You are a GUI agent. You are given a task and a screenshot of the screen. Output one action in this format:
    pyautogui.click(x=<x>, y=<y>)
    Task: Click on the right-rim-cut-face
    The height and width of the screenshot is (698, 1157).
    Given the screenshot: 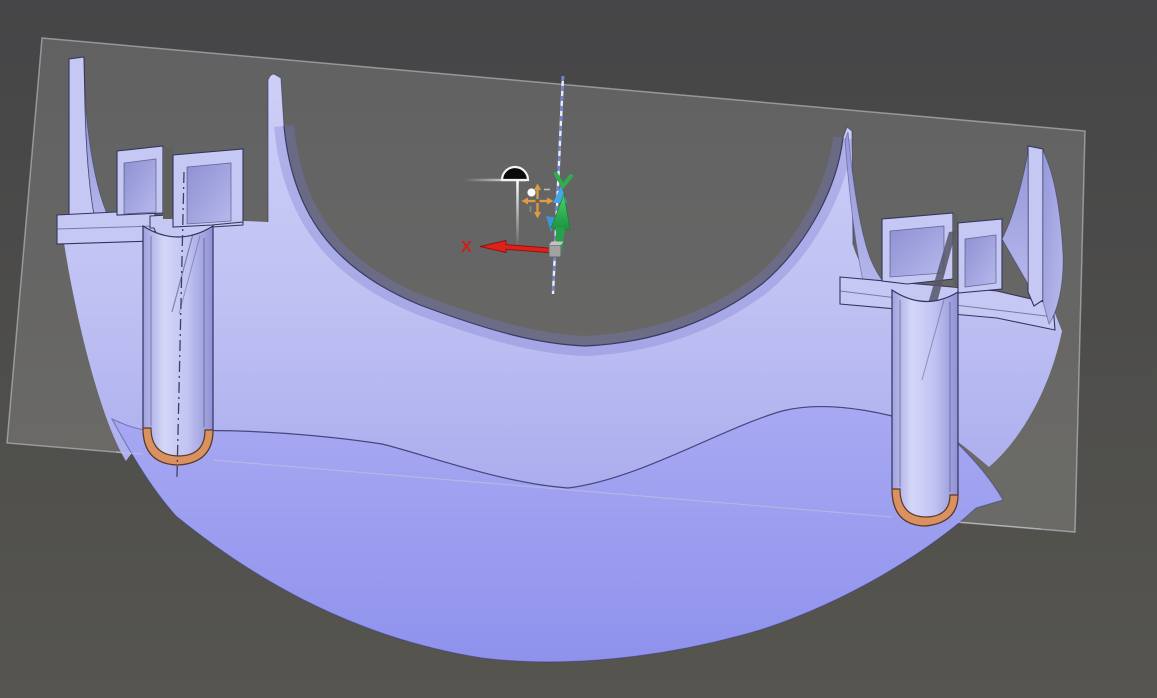 What is the action you would take?
    pyautogui.click(x=1035, y=226)
    